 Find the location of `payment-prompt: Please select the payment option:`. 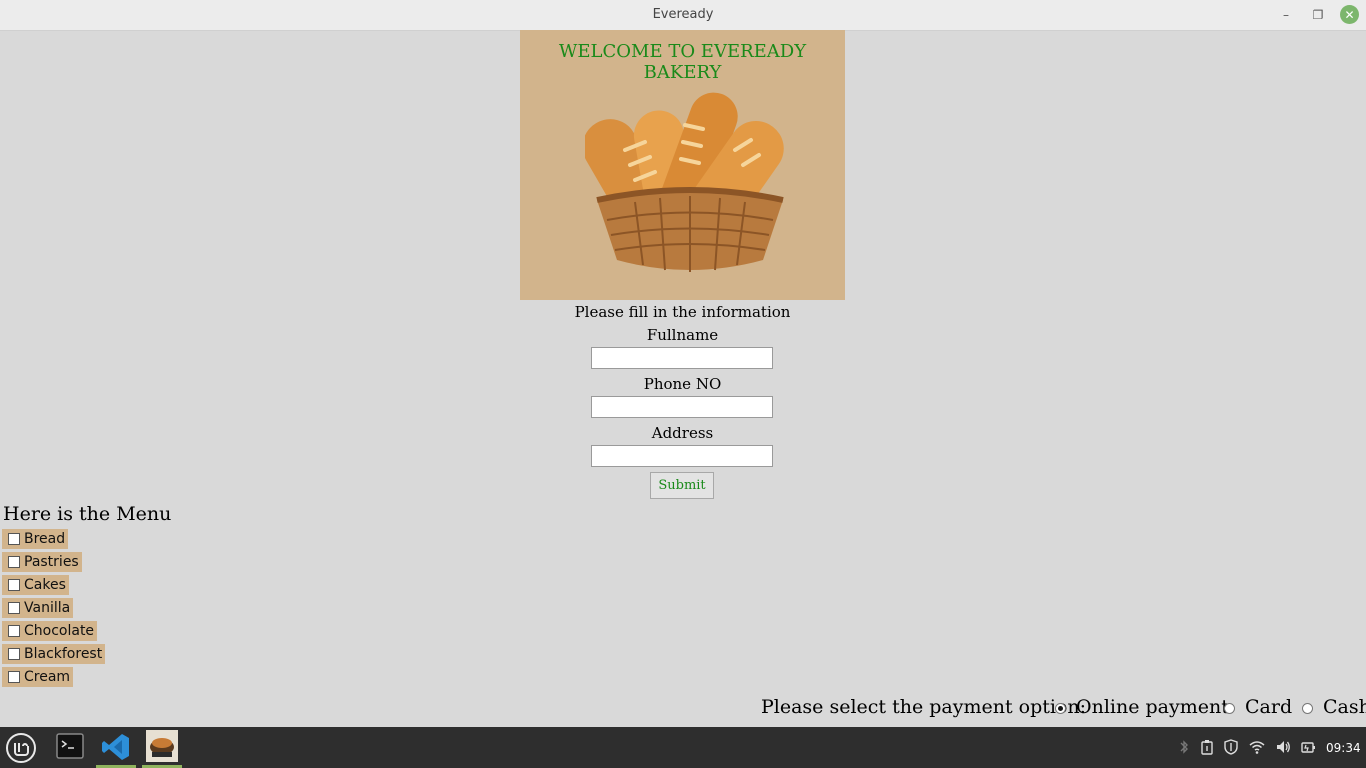

payment-prompt: Please select the payment option: is located at coordinates (924, 707).